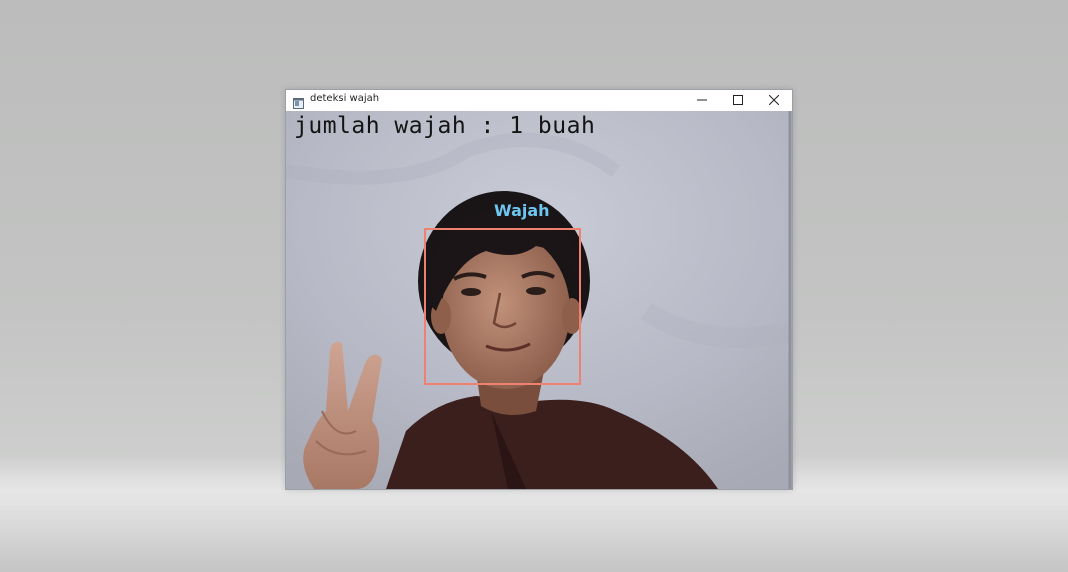 Image resolution: width=1068 pixels, height=572 pixels. I want to click on face-count-text: jumlah wajah : 1 buah, so click(445, 126).